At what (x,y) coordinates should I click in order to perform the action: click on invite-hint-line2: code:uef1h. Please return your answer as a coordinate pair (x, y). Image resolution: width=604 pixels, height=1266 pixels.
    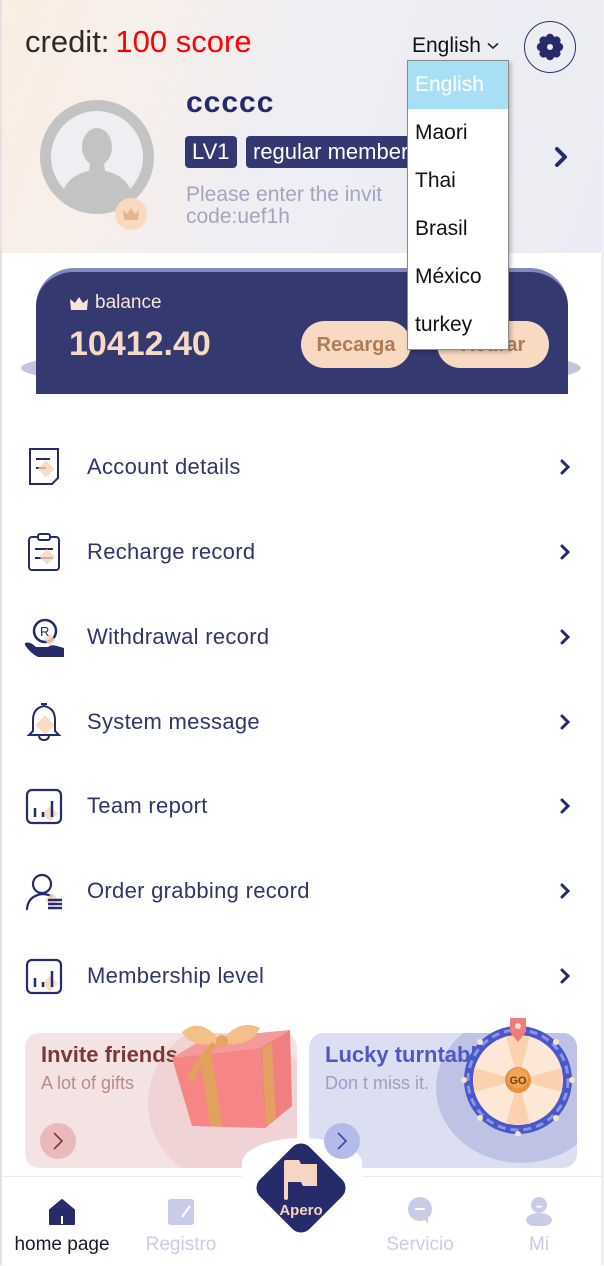
    Looking at the image, I should click on (238, 216).